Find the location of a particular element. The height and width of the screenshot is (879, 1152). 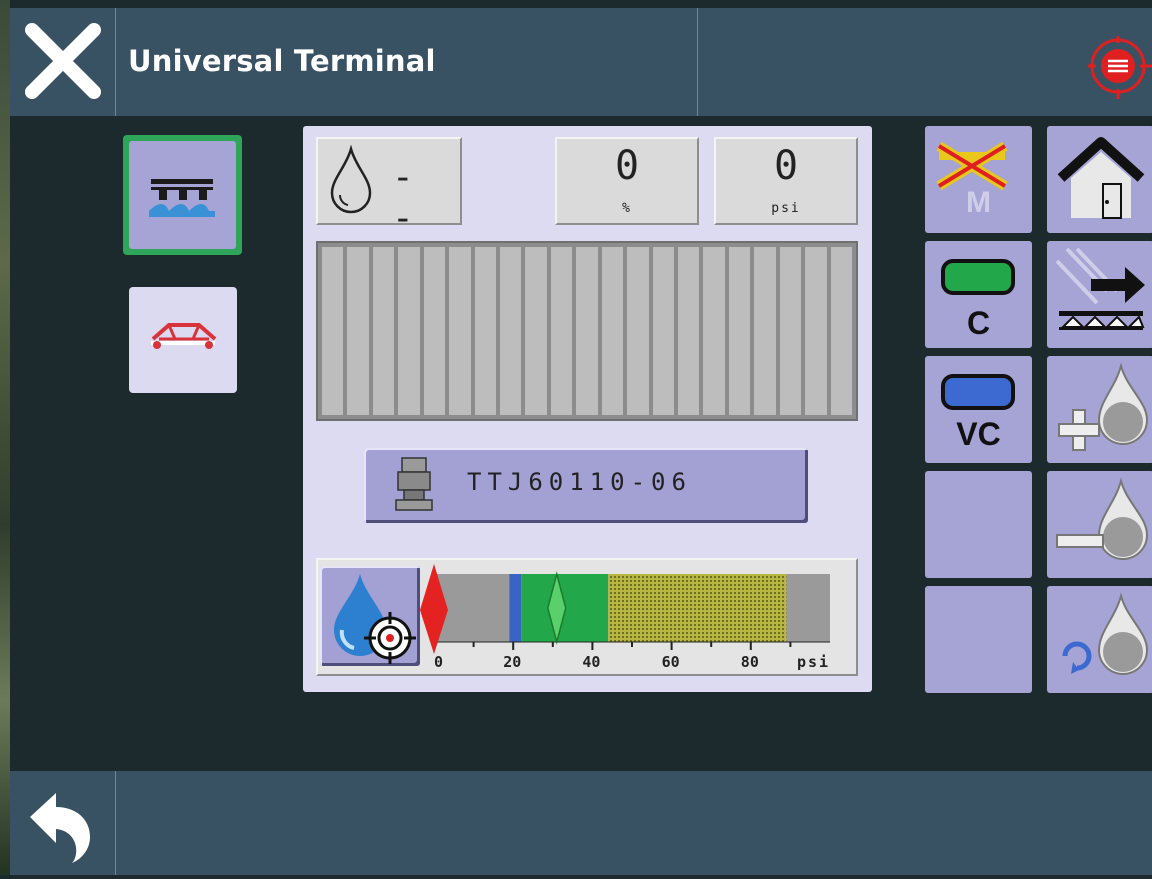

rate-increase-button is located at coordinates (1099, 409).